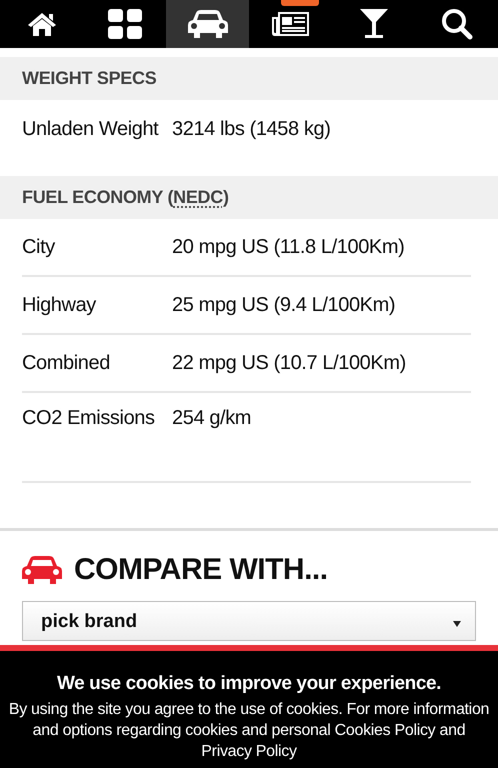 This screenshot has height=768, width=498. Describe the element at coordinates (249, 684) in the screenshot. I see `cookie-title: We use cookies to improve your experience.` at that location.